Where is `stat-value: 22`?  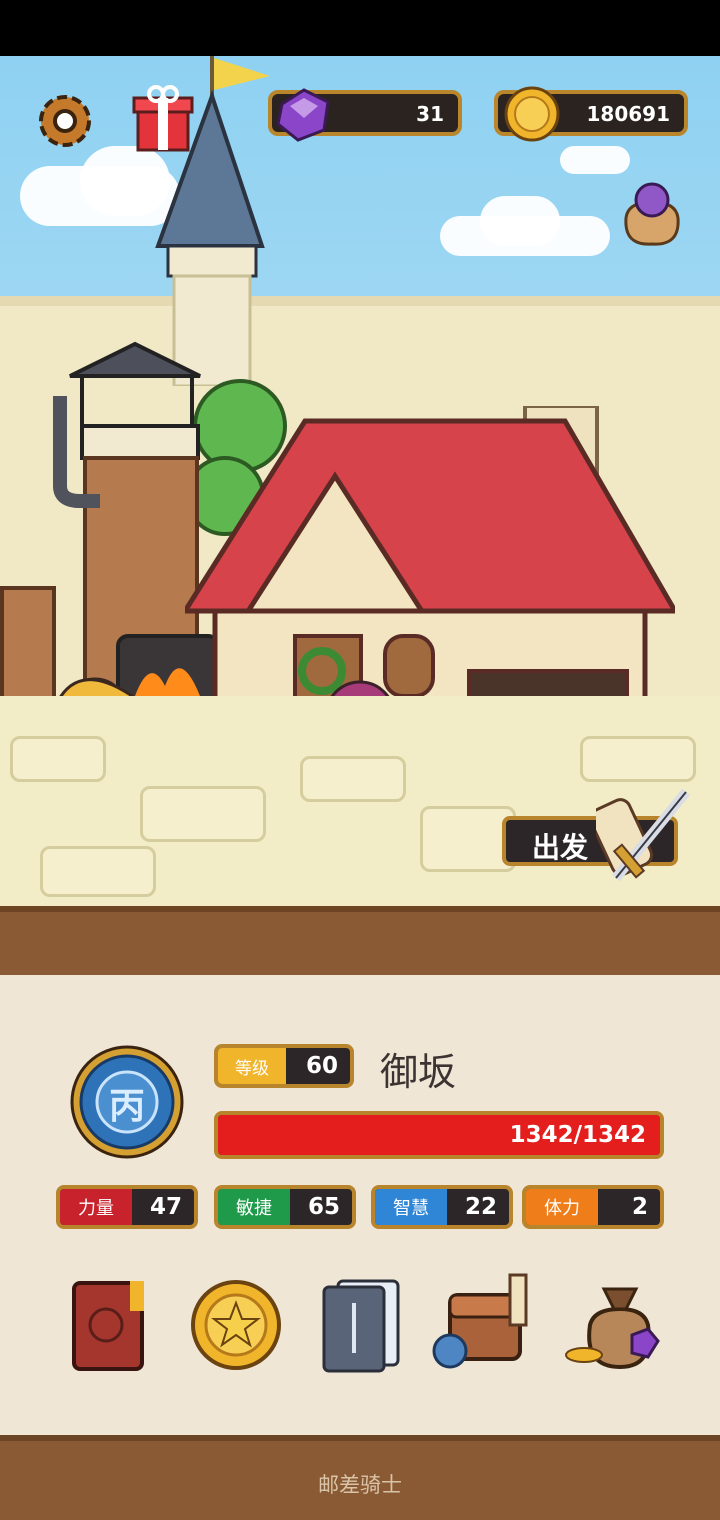
stat-value: 22 is located at coordinates (480, 1207).